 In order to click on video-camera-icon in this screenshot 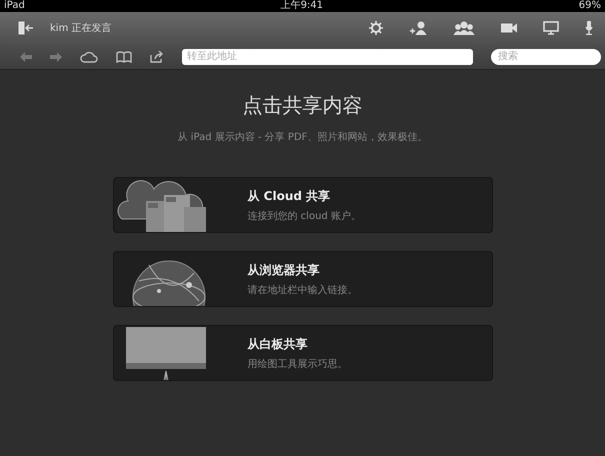, I will do `click(509, 28)`.